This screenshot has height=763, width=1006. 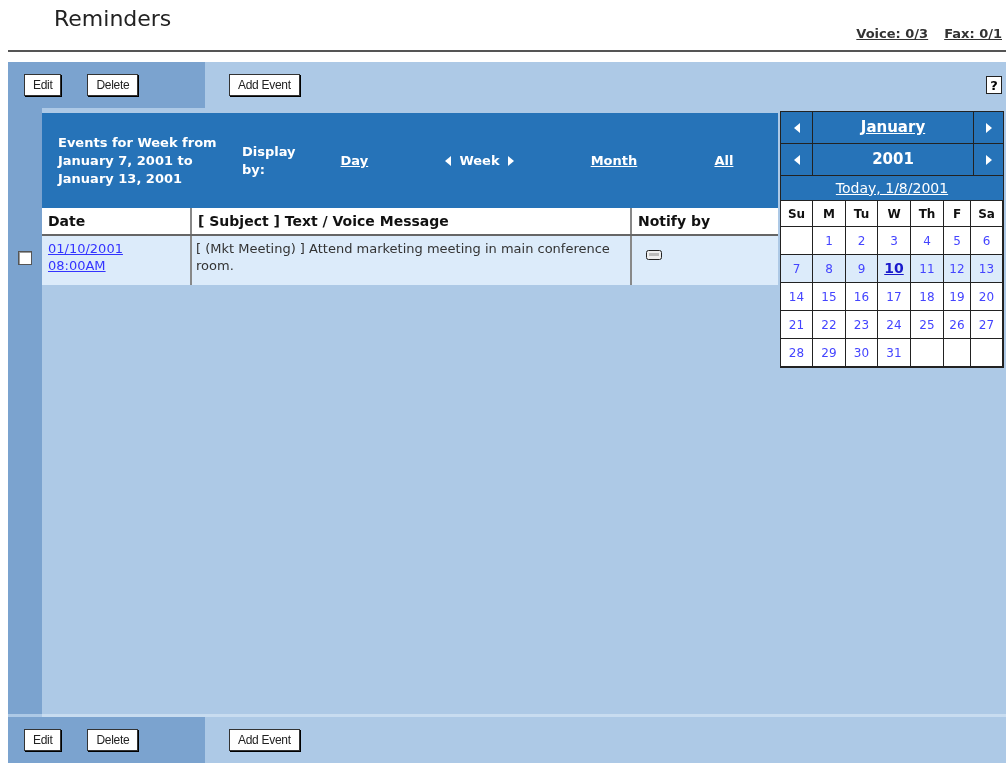 I want to click on events-heading: Events for Week from January 7, 2001 to January 13, 2001, so click(x=137, y=160).